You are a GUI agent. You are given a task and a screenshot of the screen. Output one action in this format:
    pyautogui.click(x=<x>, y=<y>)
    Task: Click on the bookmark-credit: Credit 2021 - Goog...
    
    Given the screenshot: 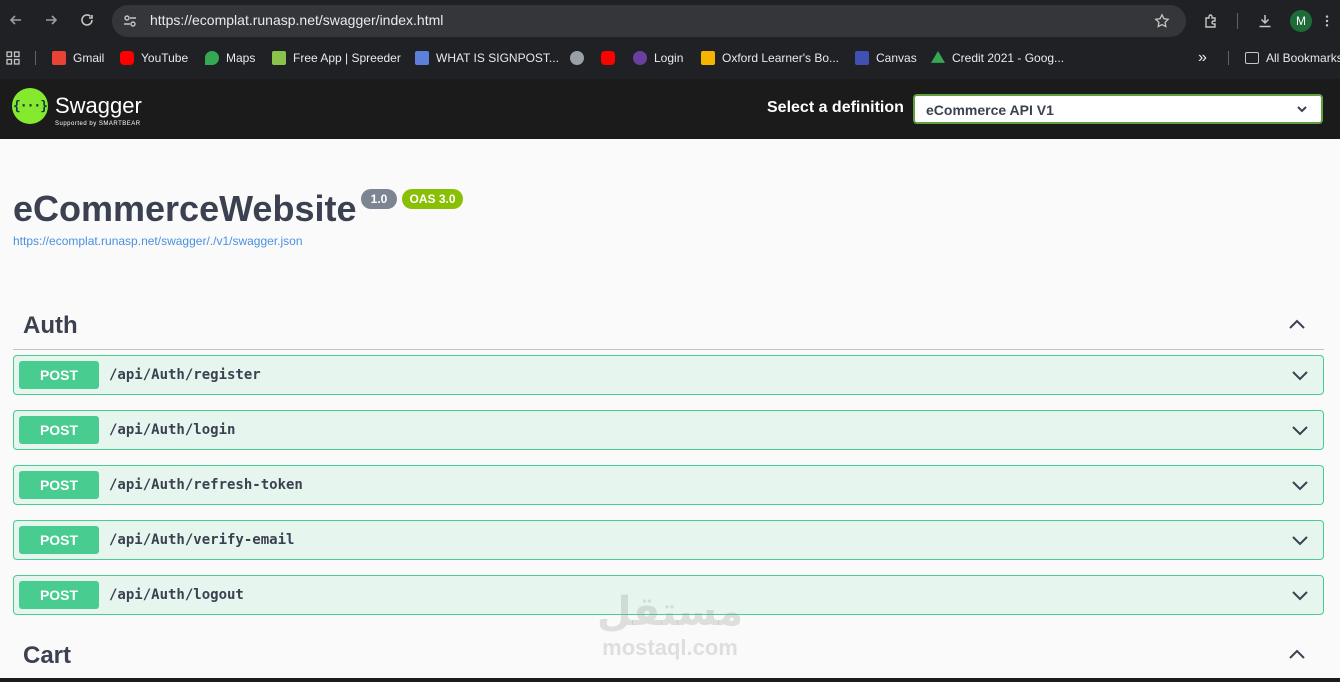 What is the action you would take?
    pyautogui.click(x=997, y=58)
    